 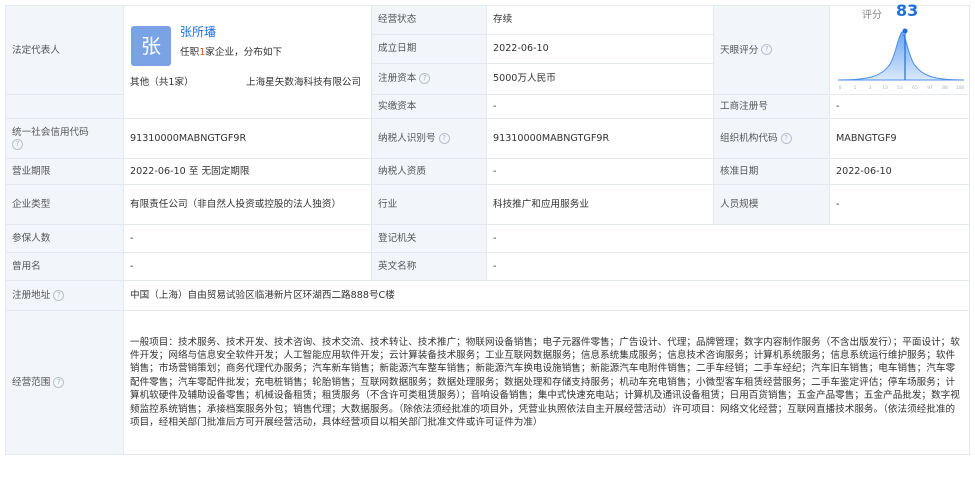 What do you see at coordinates (728, 266) in the screenshot?
I see `english-name-value: -` at bounding box center [728, 266].